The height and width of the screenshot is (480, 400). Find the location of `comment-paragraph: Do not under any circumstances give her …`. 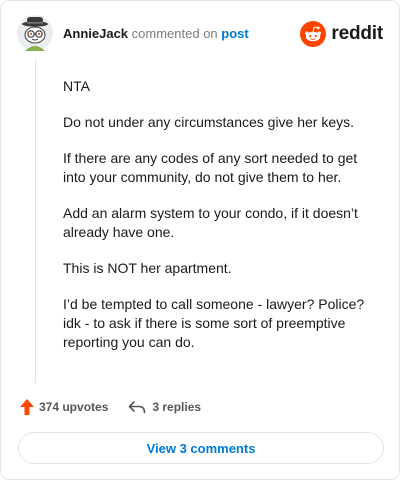

comment-paragraph: Do not under any circumstances give her … is located at coordinates (209, 122).